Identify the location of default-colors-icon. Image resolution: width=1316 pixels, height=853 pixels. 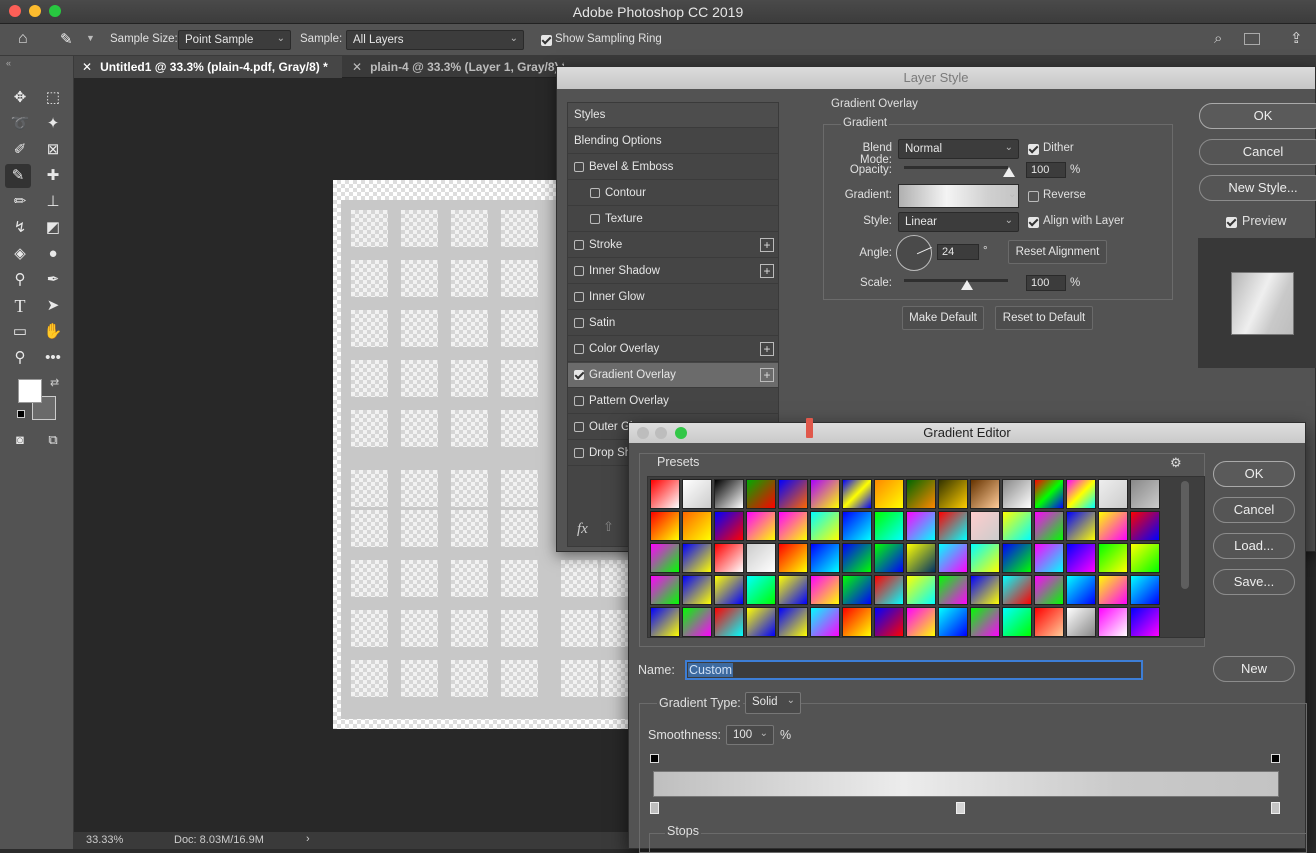
(21, 414).